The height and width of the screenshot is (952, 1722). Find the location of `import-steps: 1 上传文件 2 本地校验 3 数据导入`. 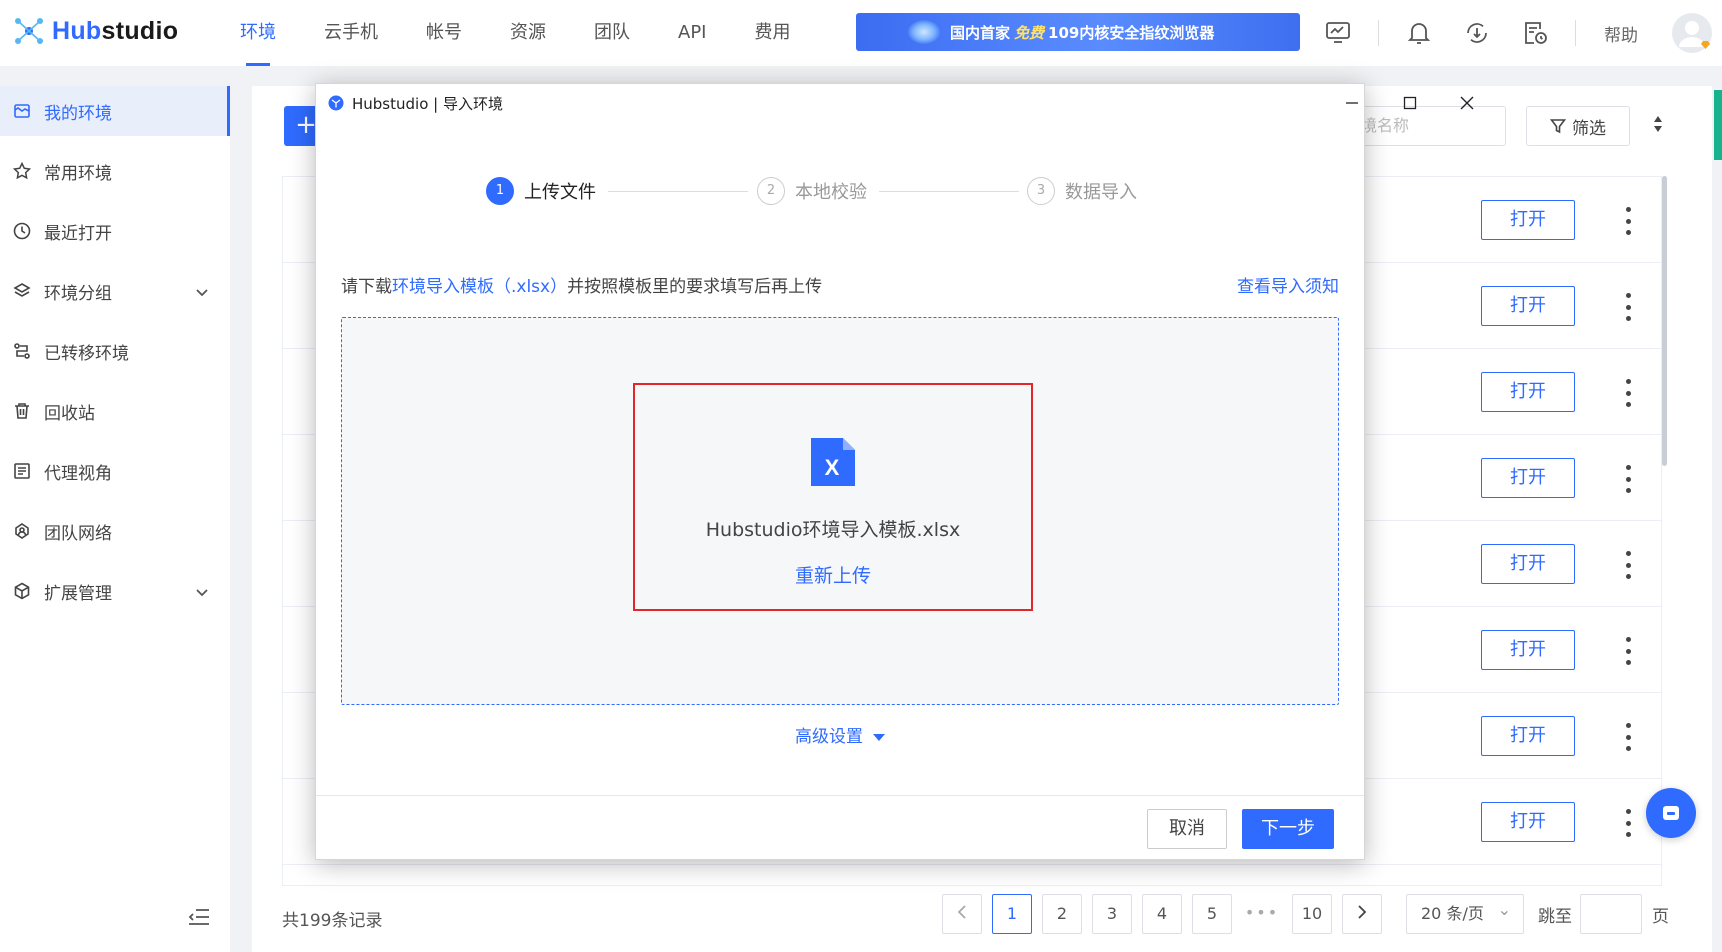

import-steps: 1 上传文件 2 本地校验 3 数据导入 is located at coordinates (846, 192).